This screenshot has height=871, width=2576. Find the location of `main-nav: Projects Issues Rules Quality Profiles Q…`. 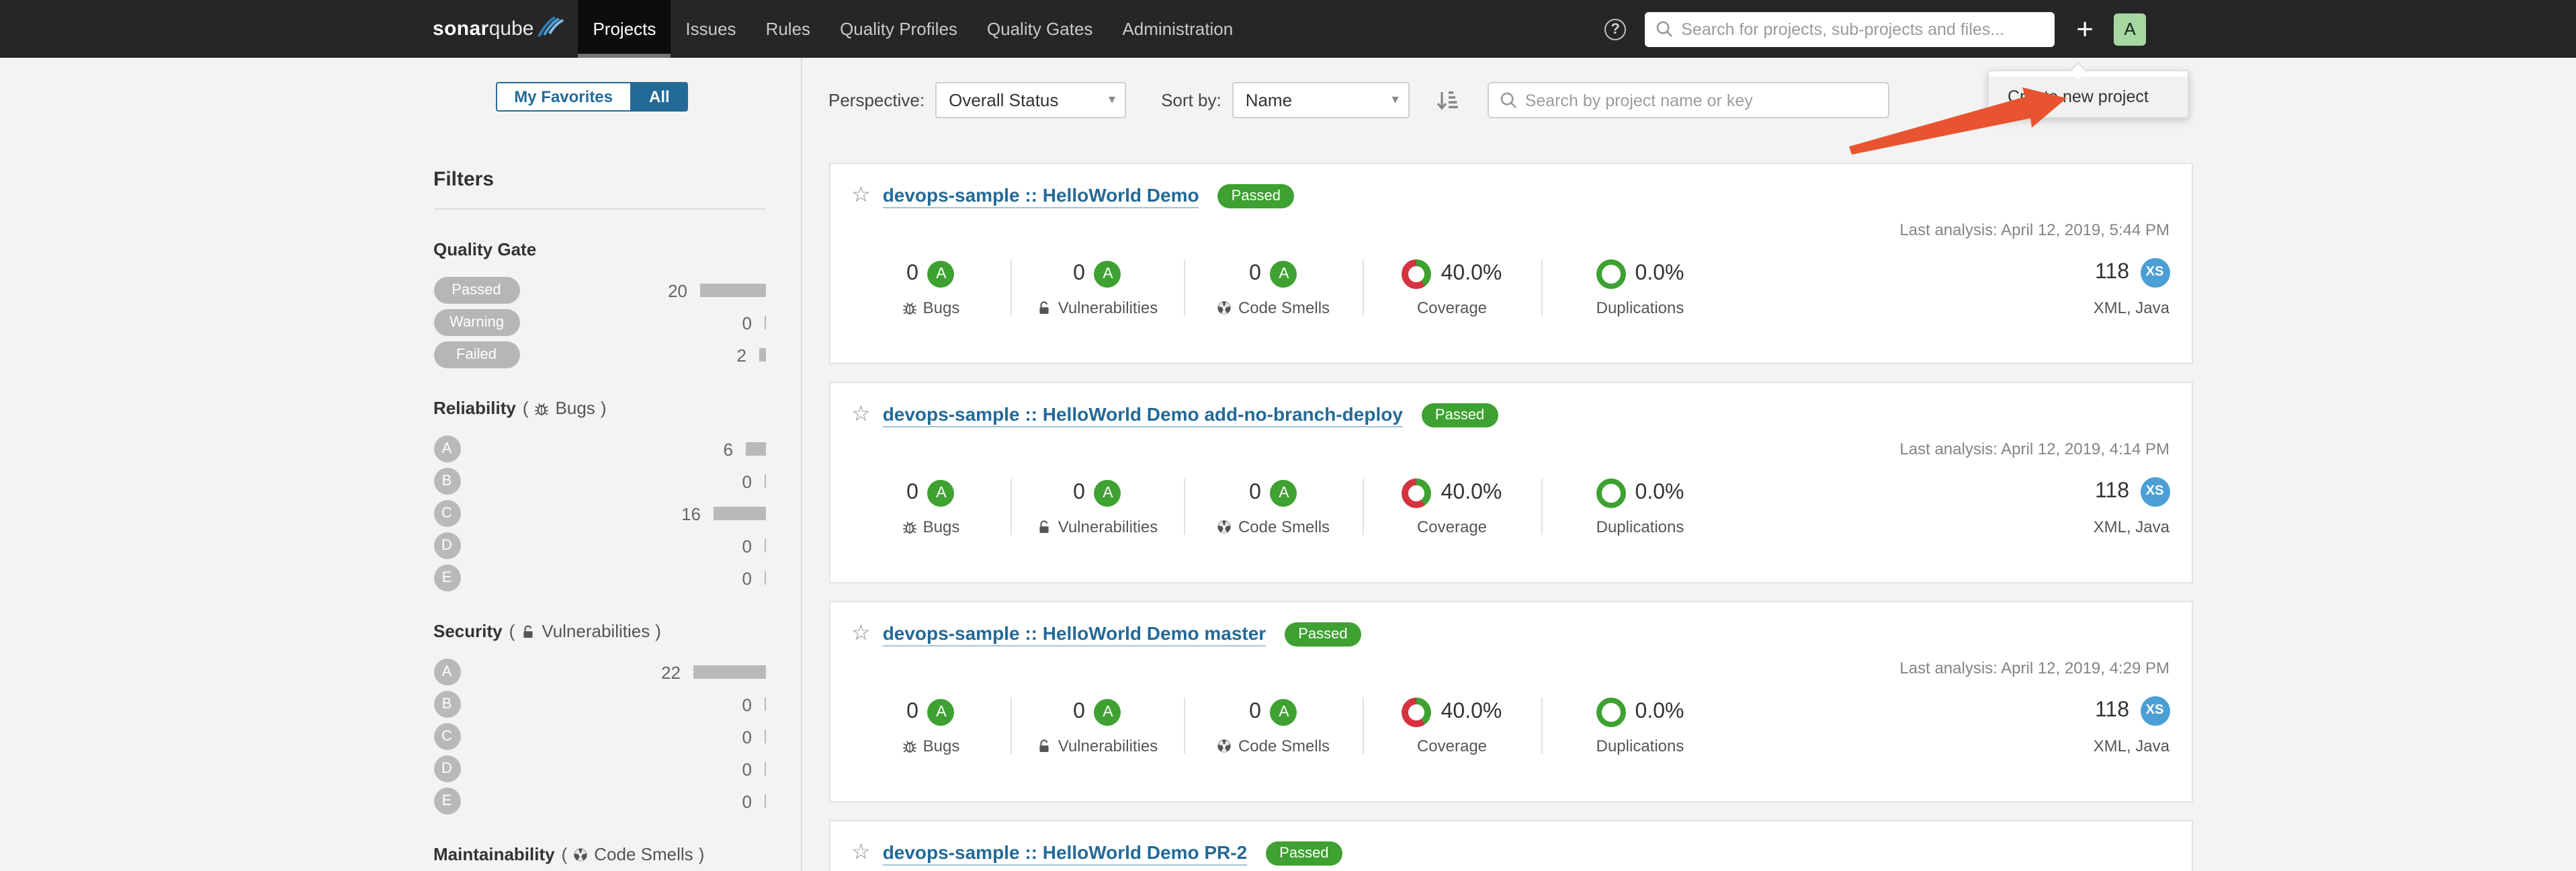

main-nav: Projects Issues Rules Quality Profiles Q… is located at coordinates (913, 29).